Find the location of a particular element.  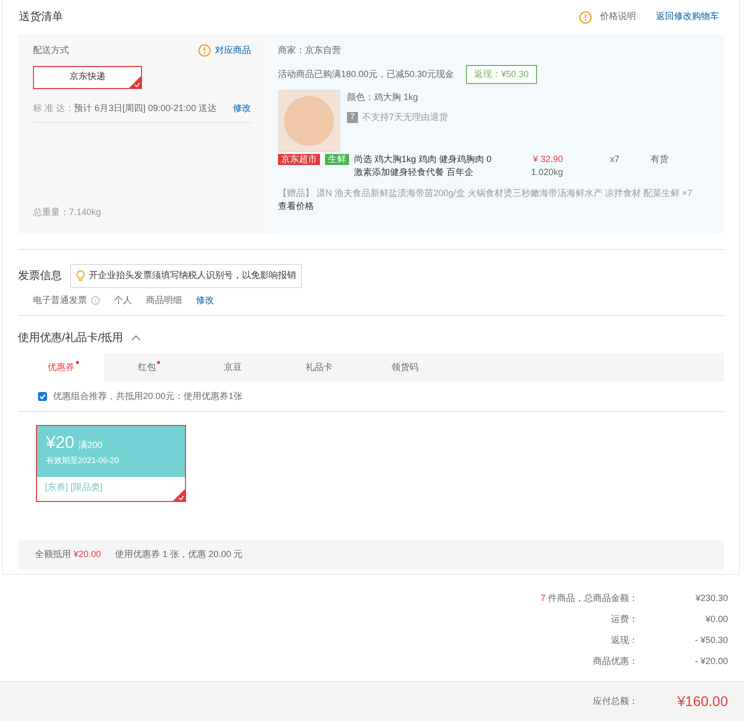

invoice-tip-text: 开企业抬头发票须填写纳税人识别号，以免影响报销 is located at coordinates (192, 275).